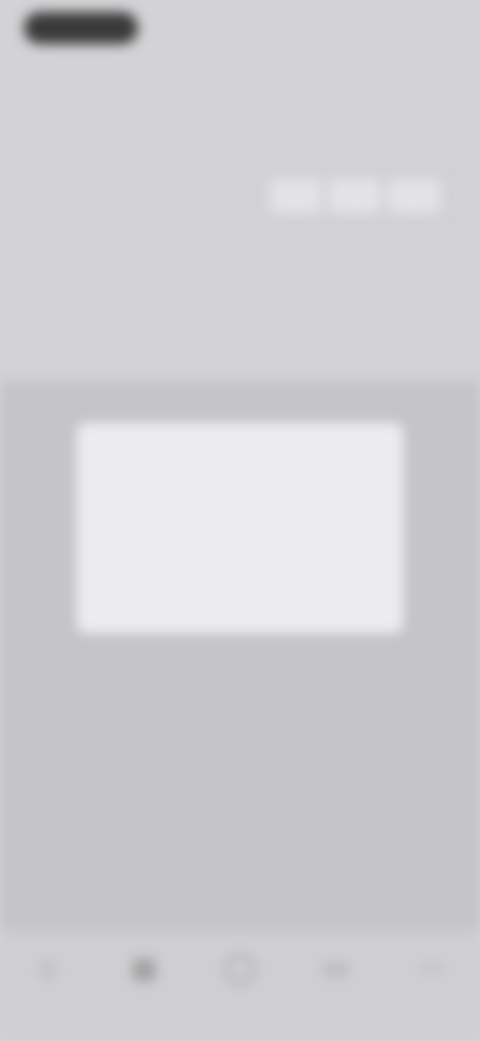 The height and width of the screenshot is (1041, 480). I want to click on tab-message: ▭, so click(336, 986).